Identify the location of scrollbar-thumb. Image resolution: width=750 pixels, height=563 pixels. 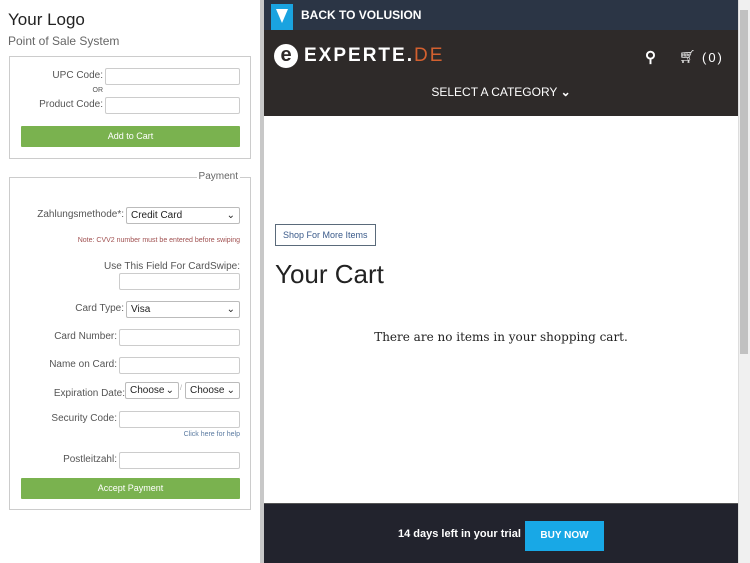
(744, 182).